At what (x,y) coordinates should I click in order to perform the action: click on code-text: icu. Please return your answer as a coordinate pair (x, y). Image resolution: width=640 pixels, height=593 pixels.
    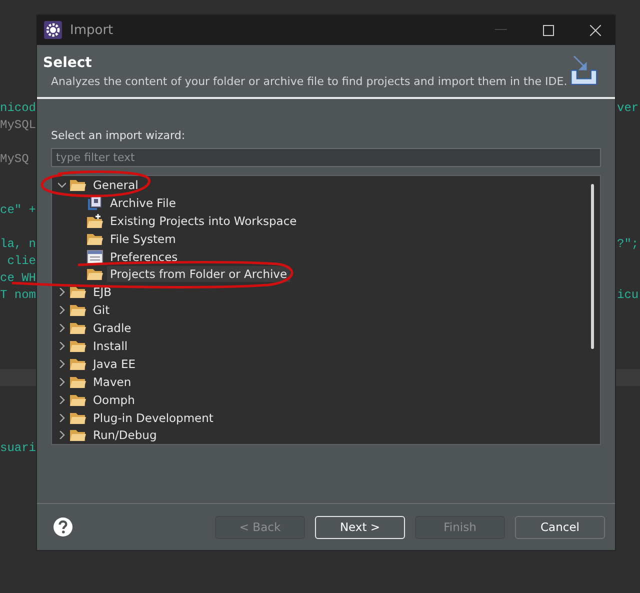
    Looking at the image, I should click on (628, 295).